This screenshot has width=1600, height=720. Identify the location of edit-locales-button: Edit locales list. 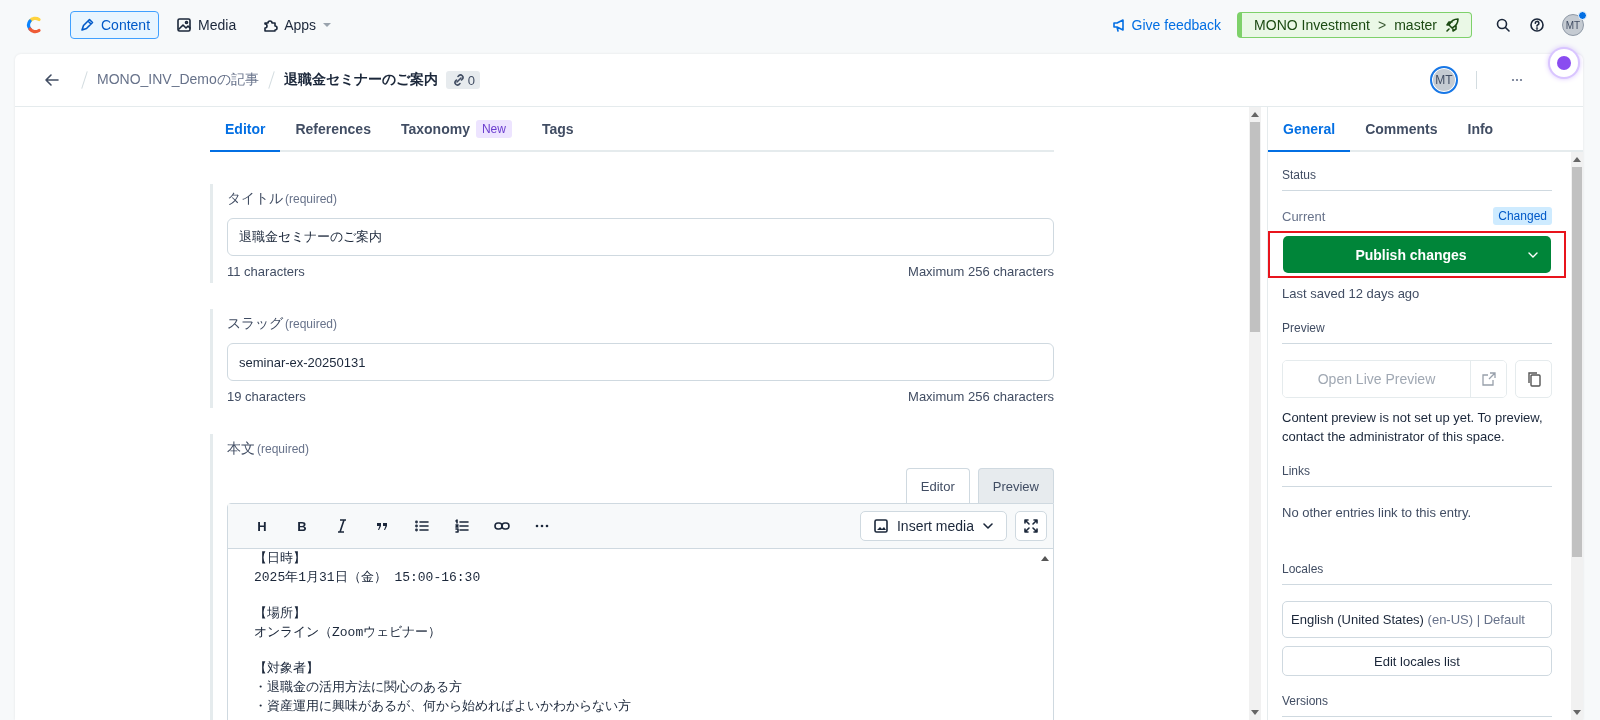
(1417, 661).